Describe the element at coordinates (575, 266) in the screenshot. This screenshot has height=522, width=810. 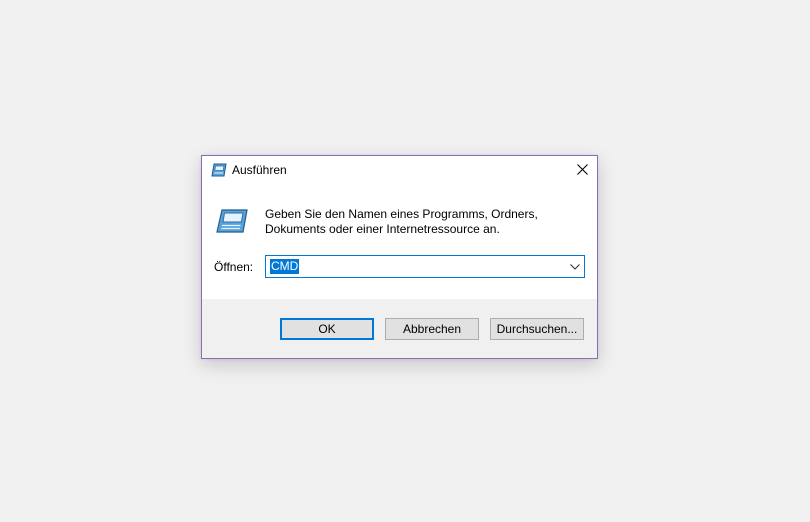
I see `chevron-down-icon` at that location.